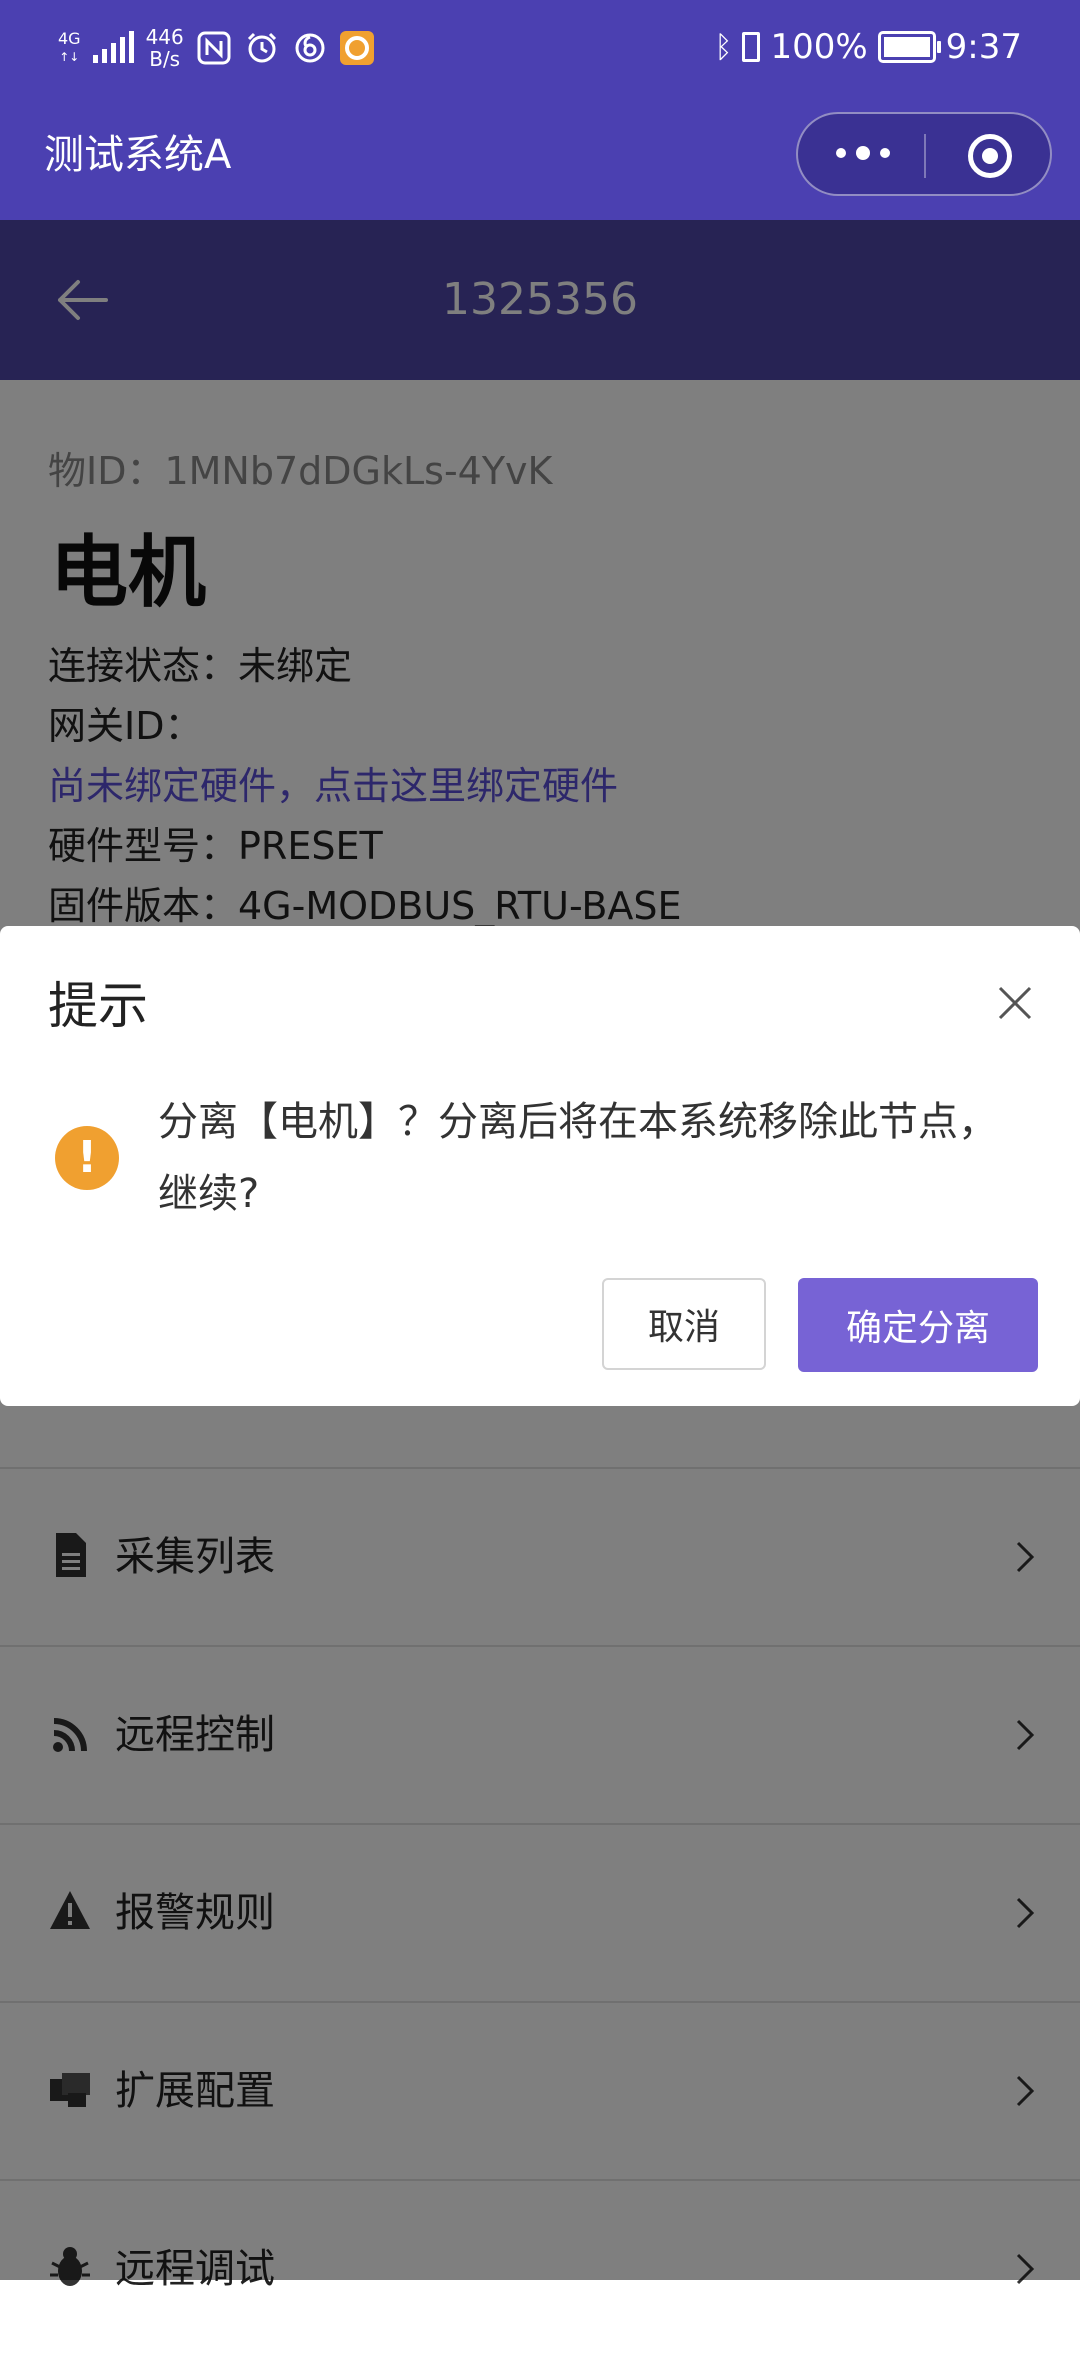  What do you see at coordinates (1015, 1003) in the screenshot?
I see `close-icon` at bounding box center [1015, 1003].